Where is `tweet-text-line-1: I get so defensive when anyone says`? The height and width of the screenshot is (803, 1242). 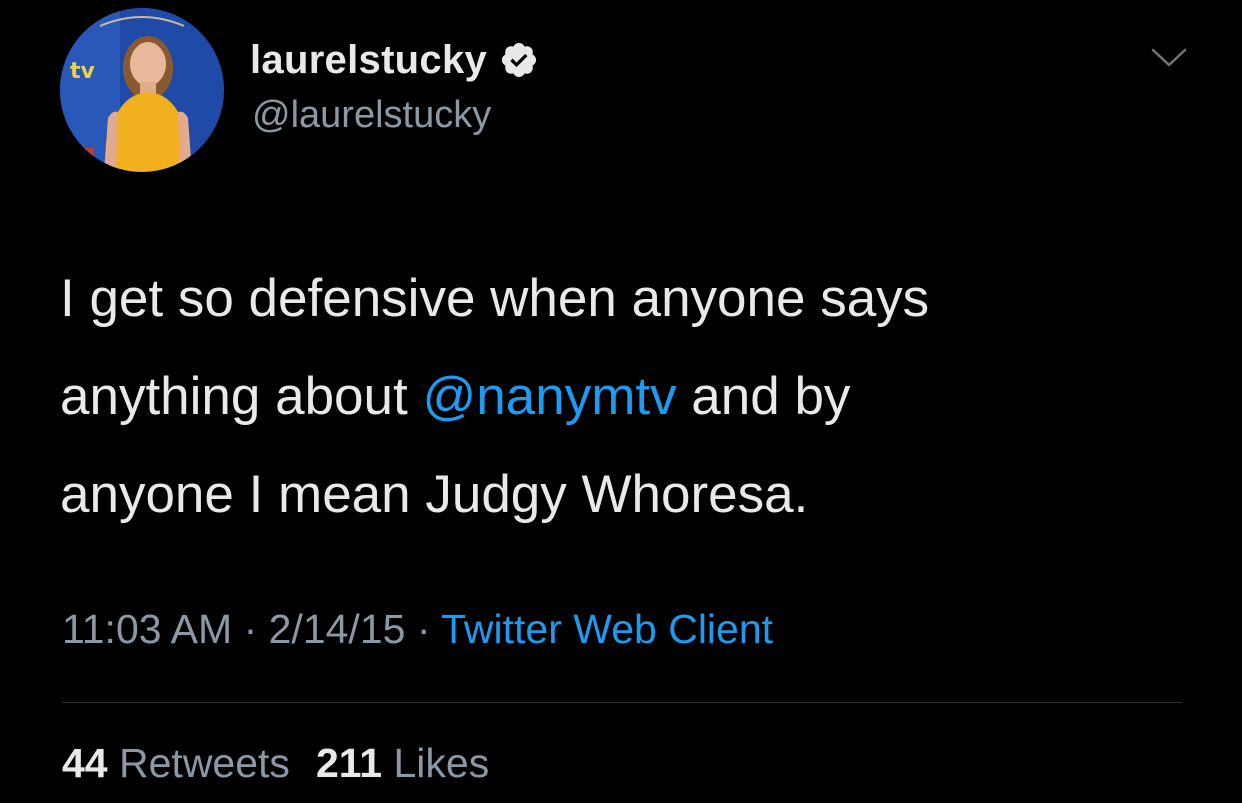 tweet-text-line-1: I get so defensive when anyone says is located at coordinates (495, 298).